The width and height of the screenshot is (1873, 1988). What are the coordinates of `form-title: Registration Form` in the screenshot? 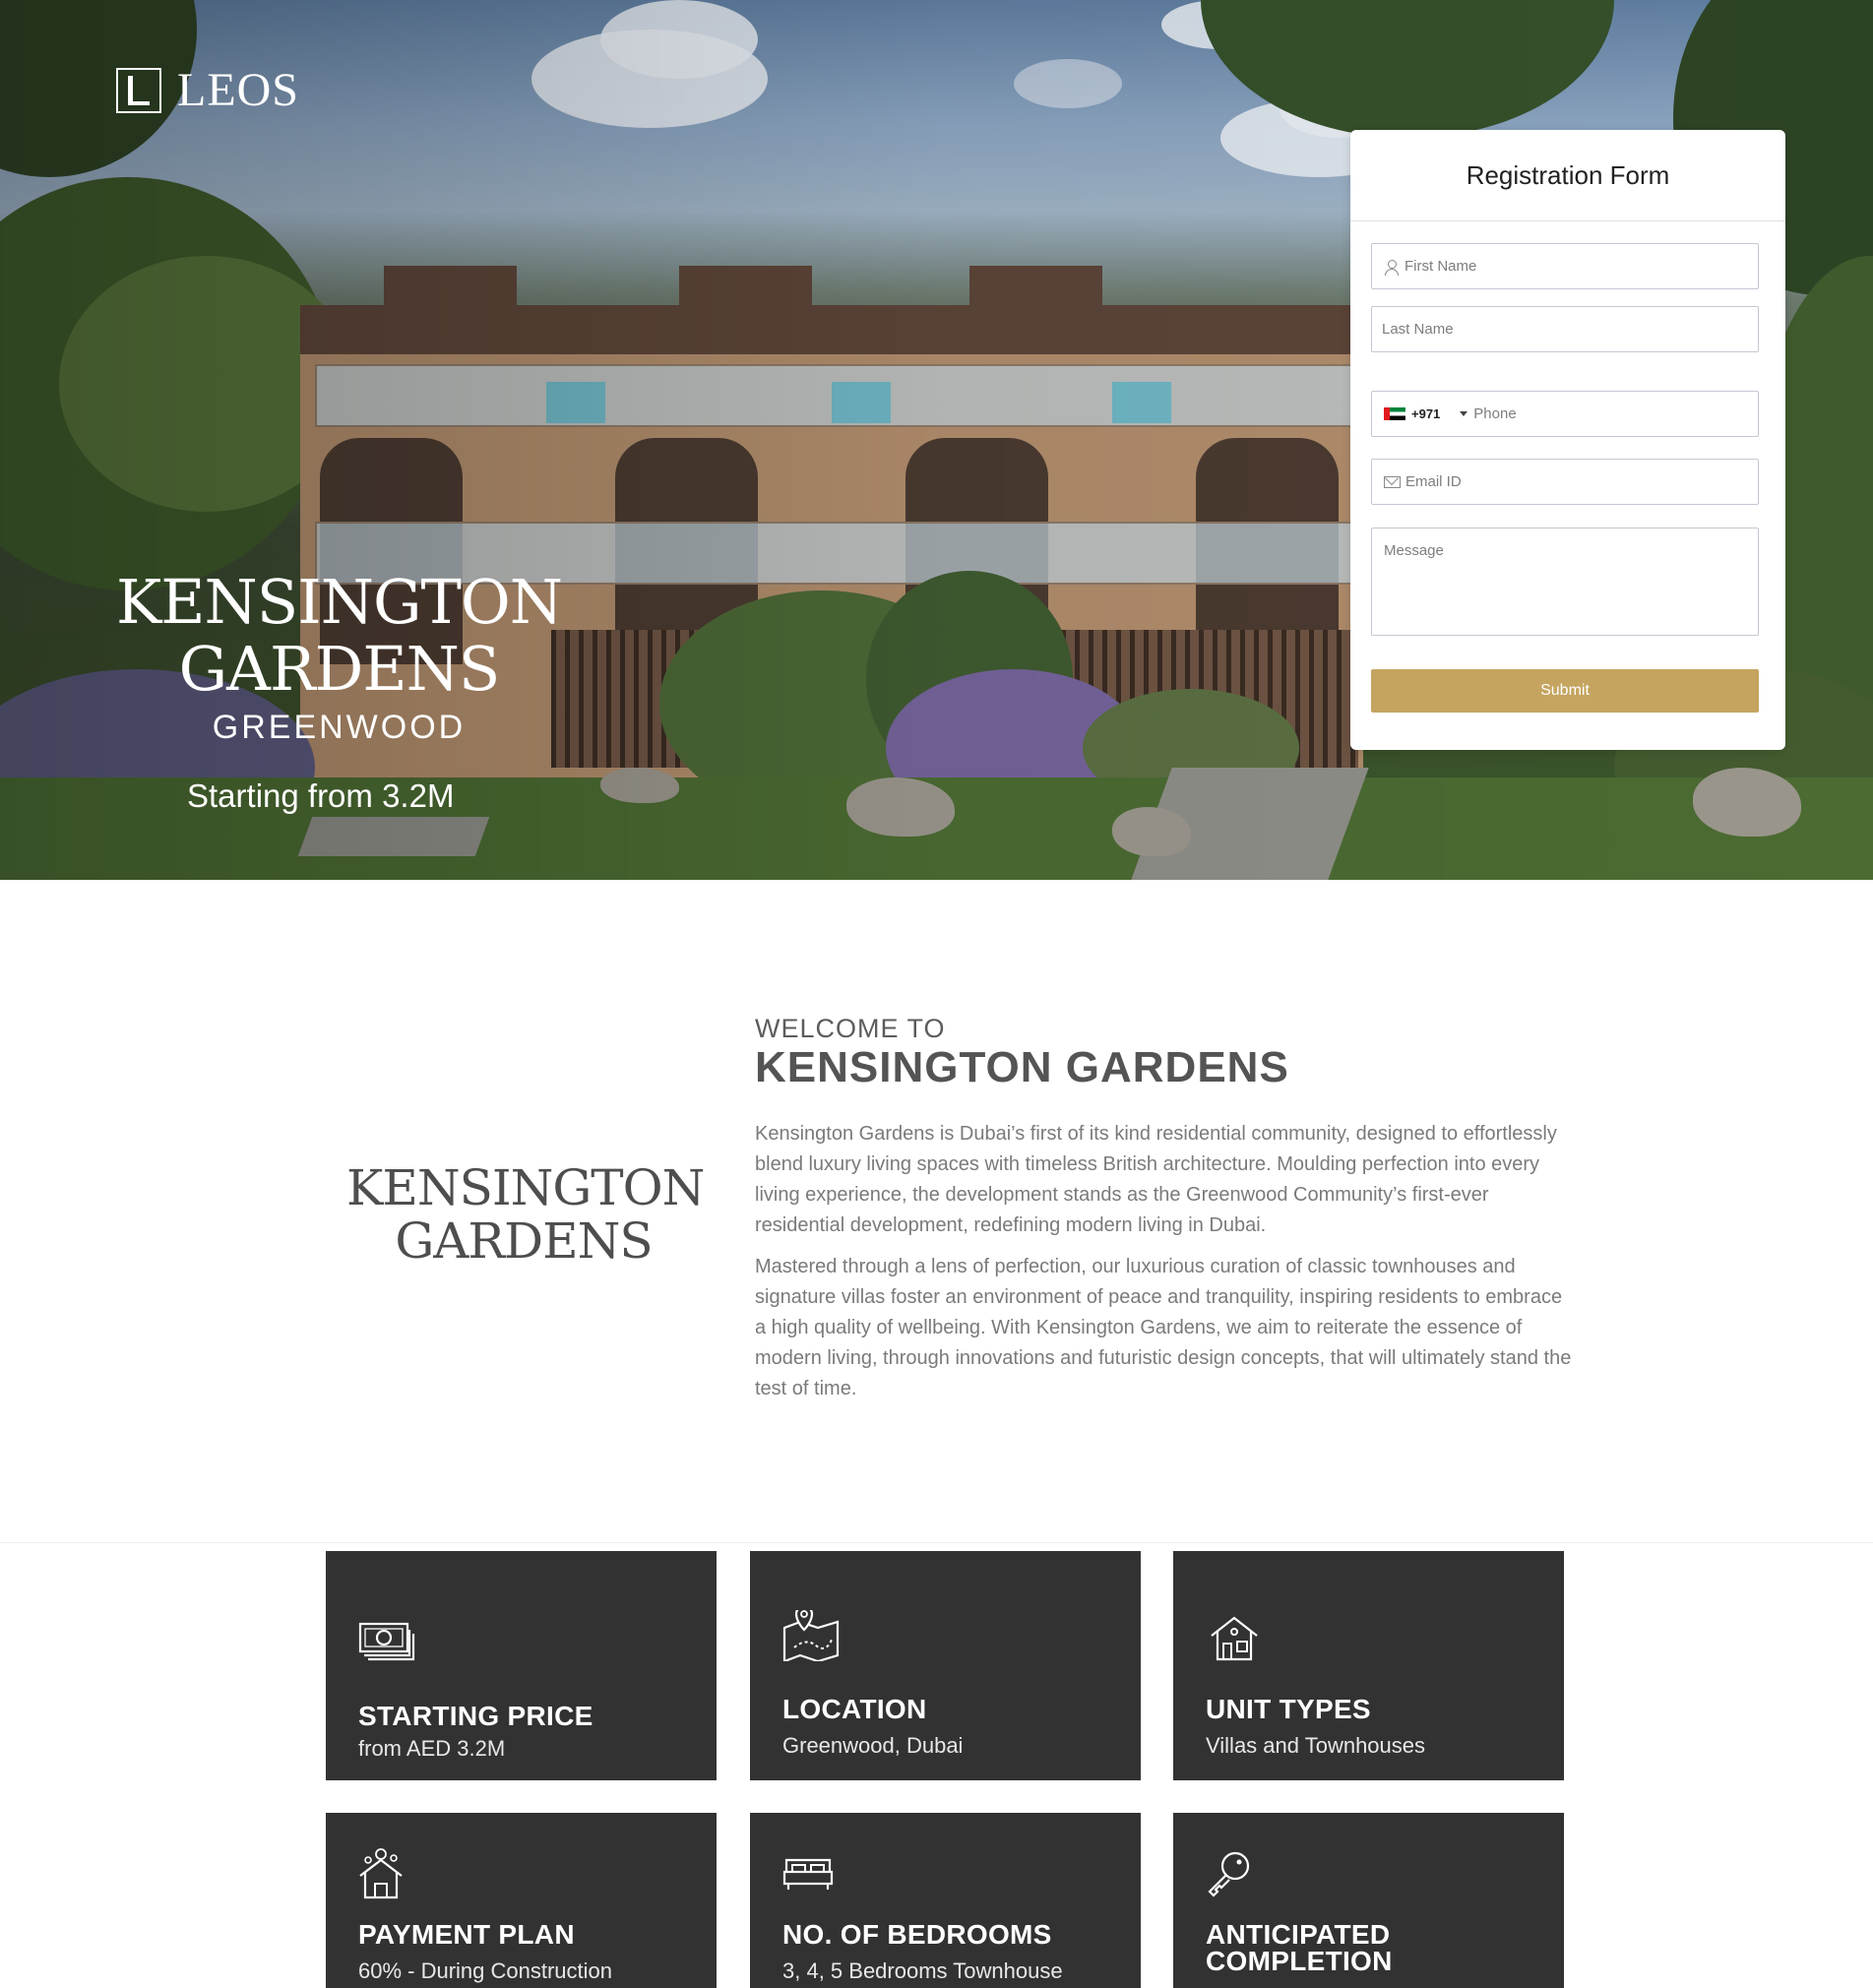 It's located at (1567, 176).